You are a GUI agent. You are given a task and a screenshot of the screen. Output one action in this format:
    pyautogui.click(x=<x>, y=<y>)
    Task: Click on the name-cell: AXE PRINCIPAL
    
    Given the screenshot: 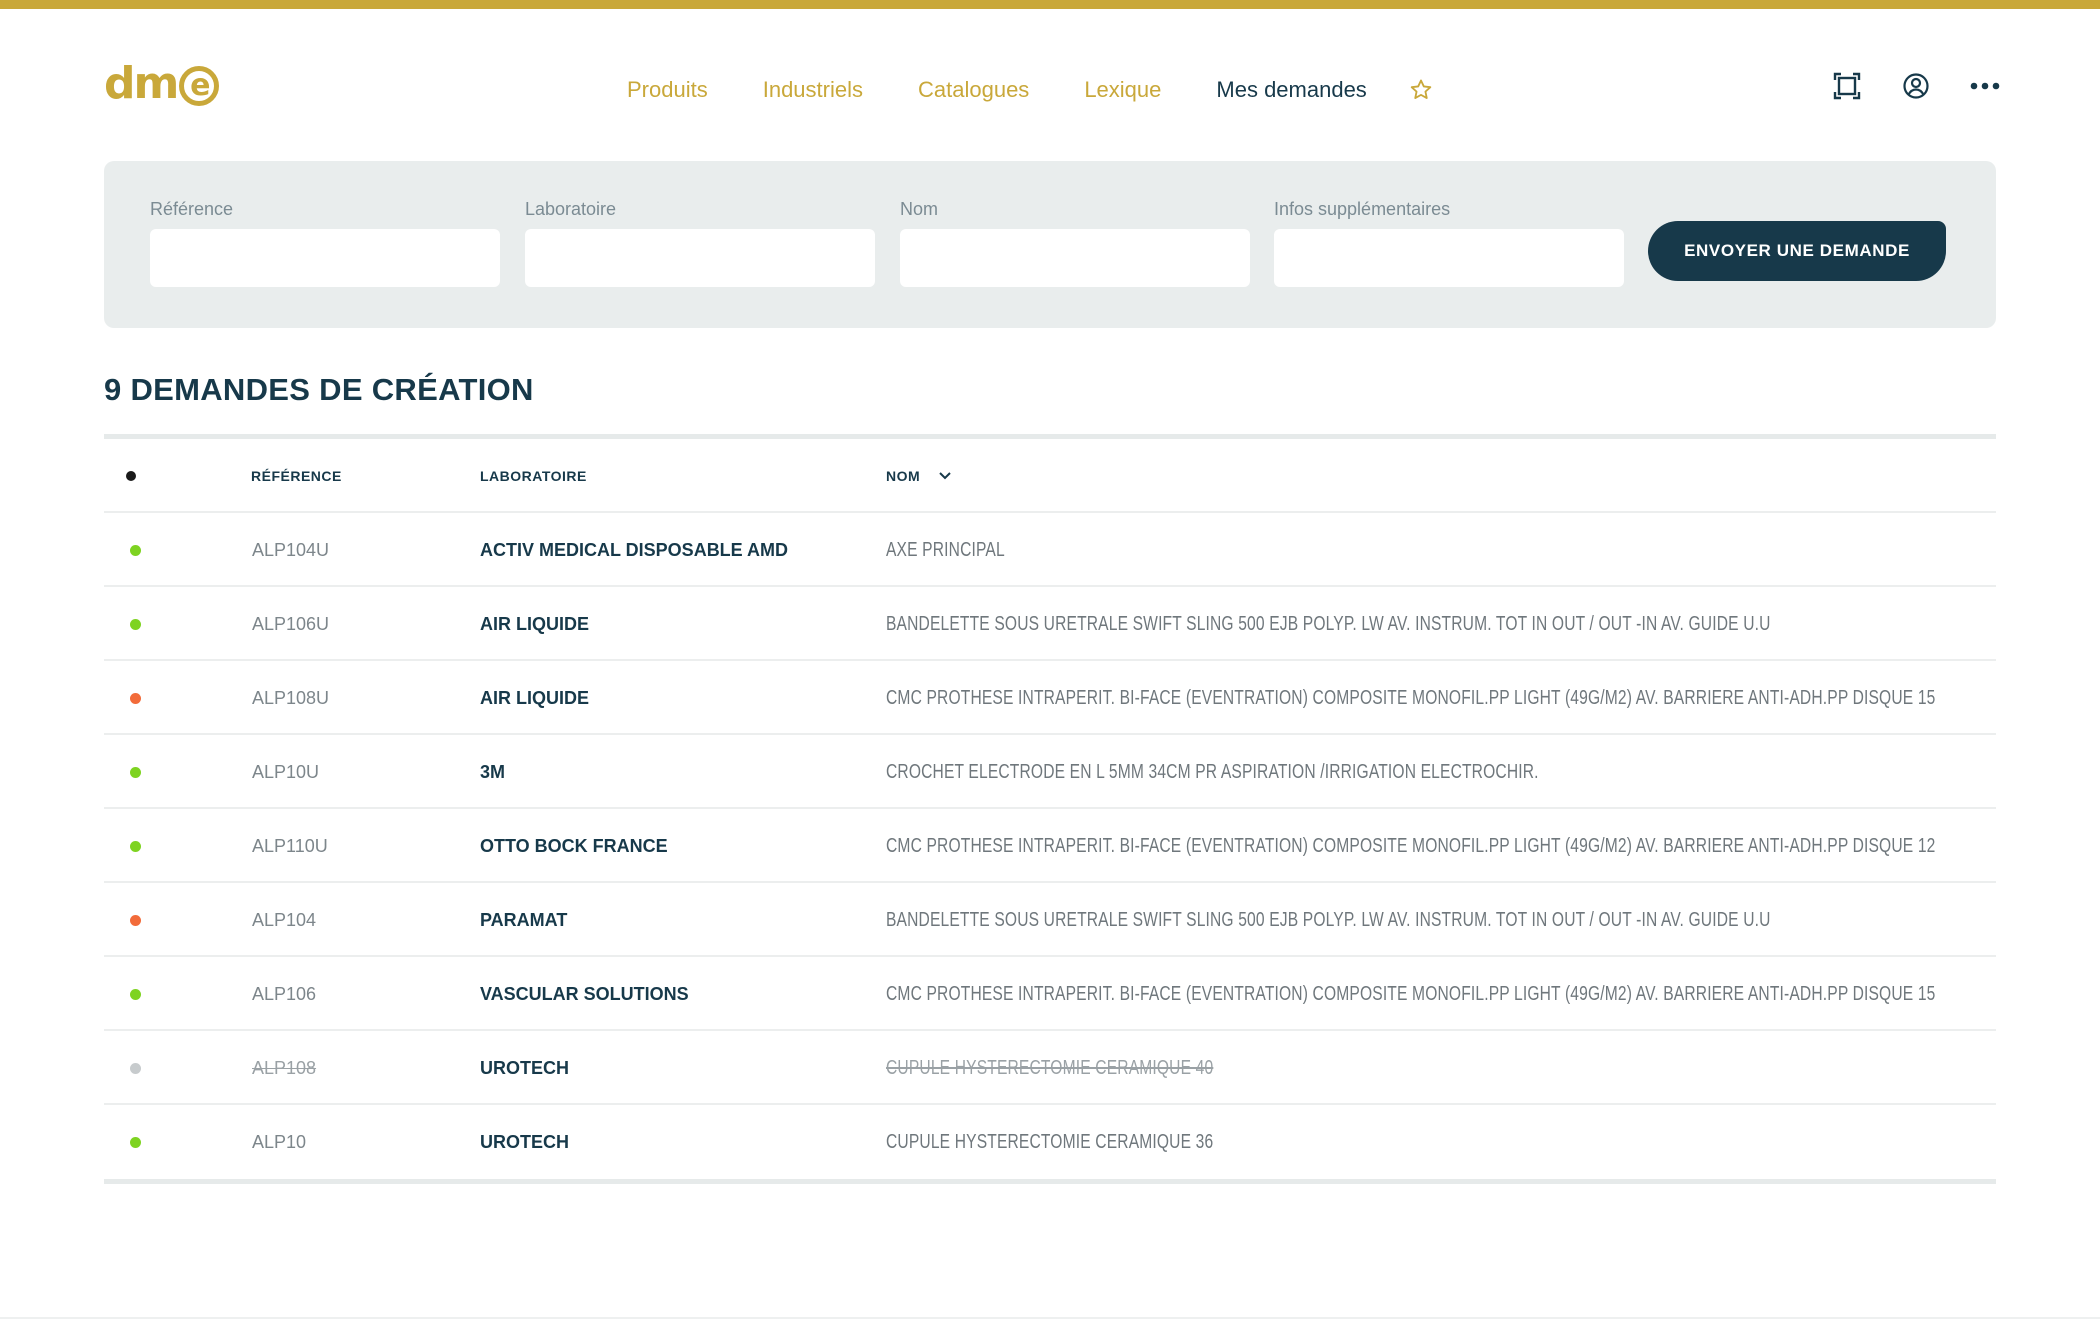 What is the action you would take?
    pyautogui.click(x=945, y=549)
    